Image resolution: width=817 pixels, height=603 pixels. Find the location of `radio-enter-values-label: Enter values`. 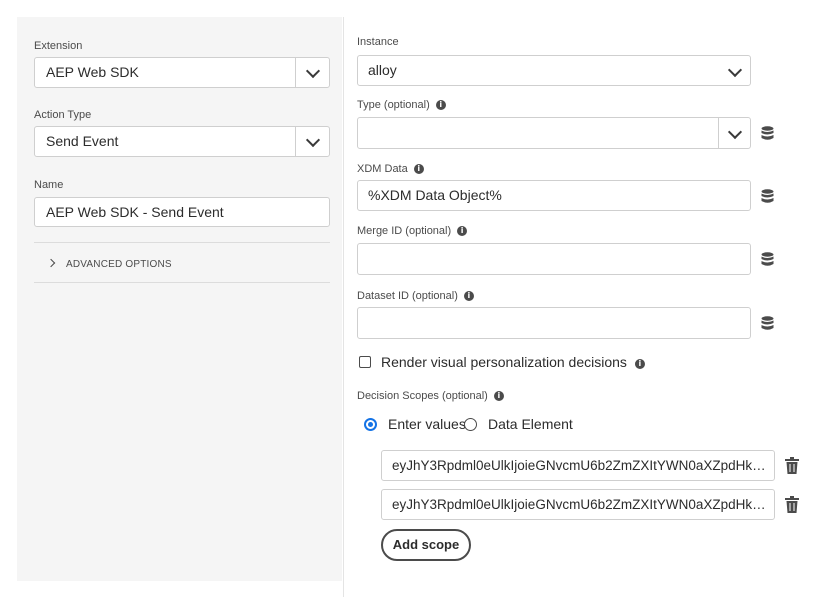

radio-enter-values-label: Enter values is located at coordinates (427, 424).